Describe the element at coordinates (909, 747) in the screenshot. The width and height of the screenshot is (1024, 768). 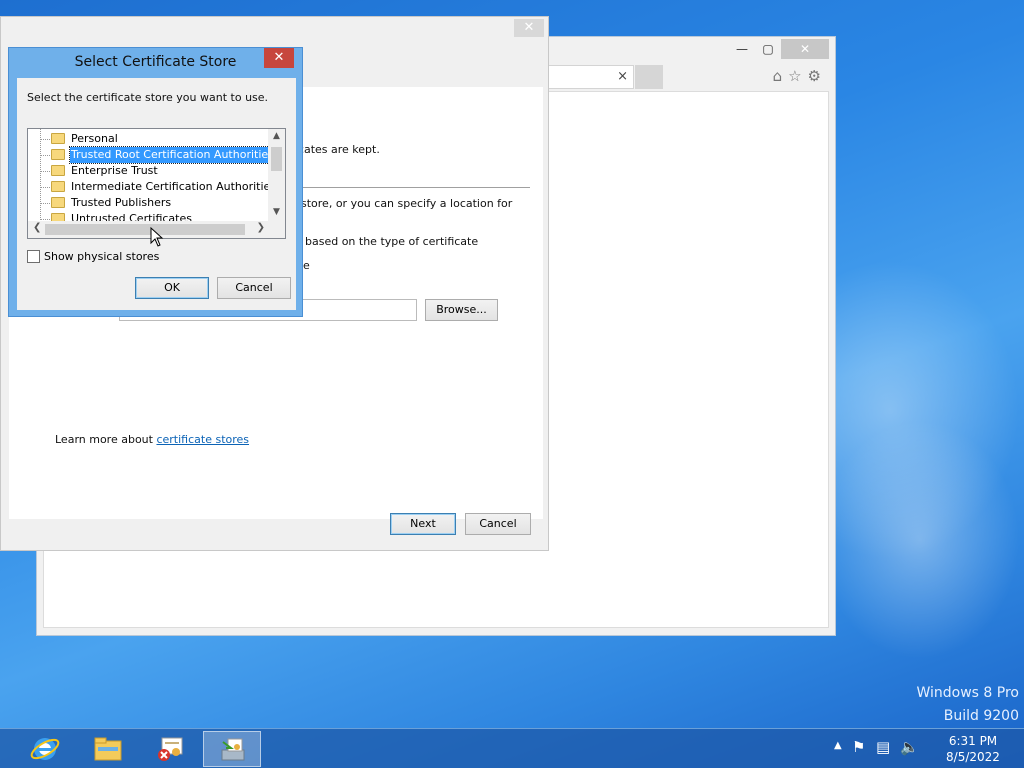
I see `volume-muted-icon: 🔈` at that location.